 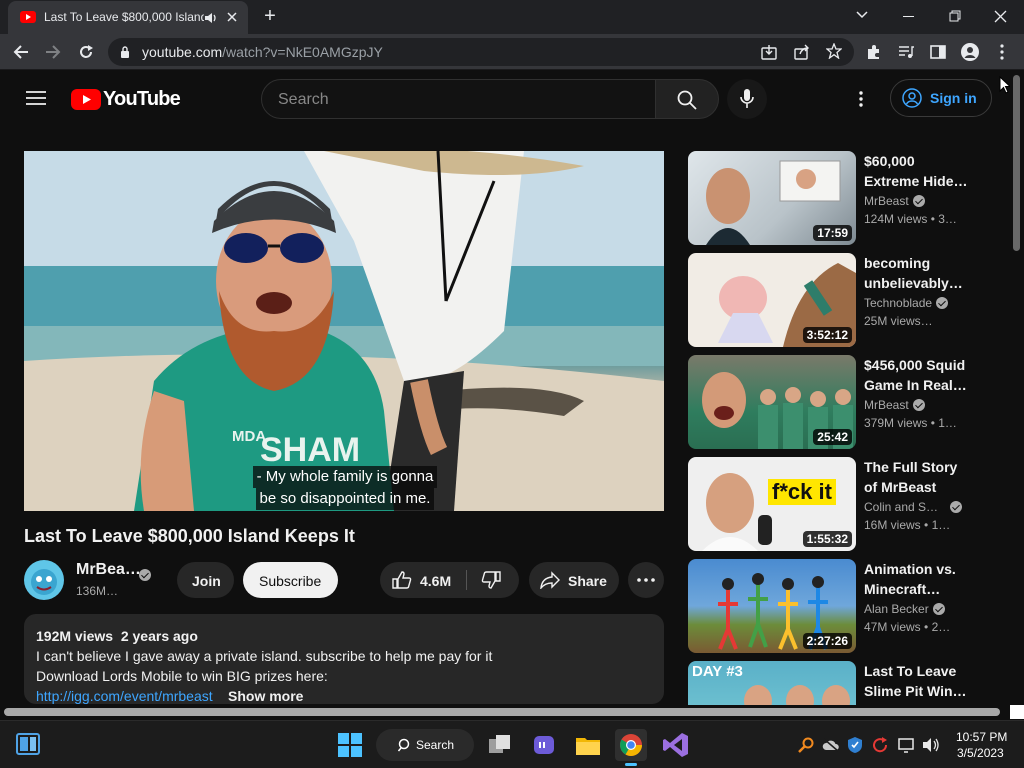 I want to click on forward-arrow-icon, so click(x=53, y=52).